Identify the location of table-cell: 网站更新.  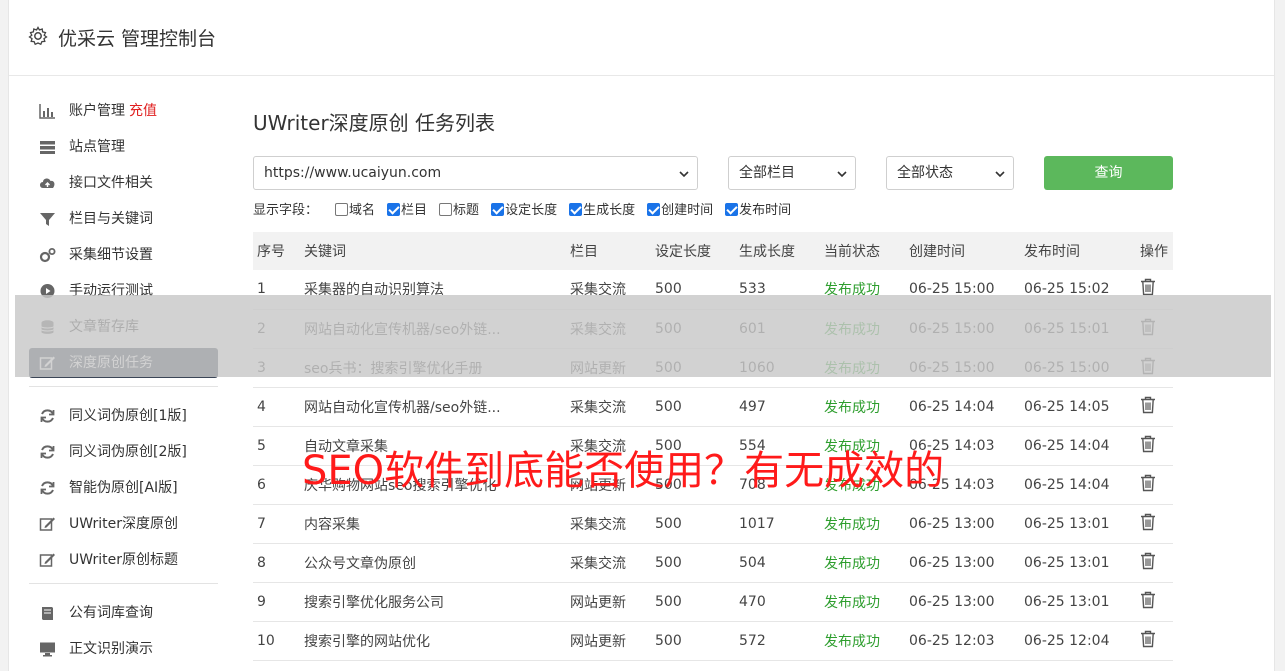
(608, 602).